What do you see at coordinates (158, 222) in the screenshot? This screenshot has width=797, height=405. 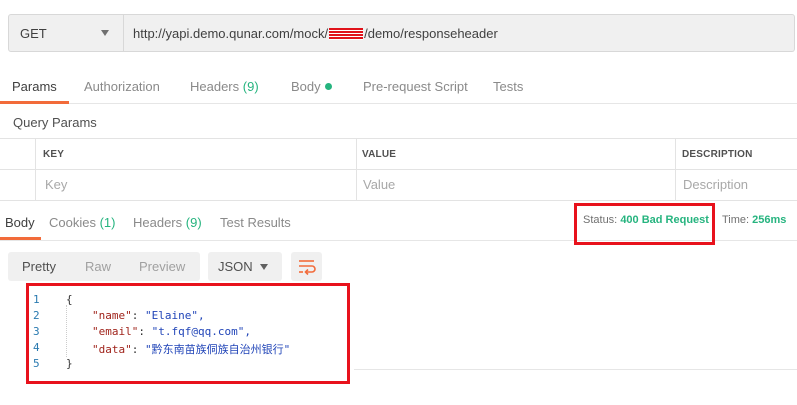 I see `response-tab-headers-label: Headers` at bounding box center [158, 222].